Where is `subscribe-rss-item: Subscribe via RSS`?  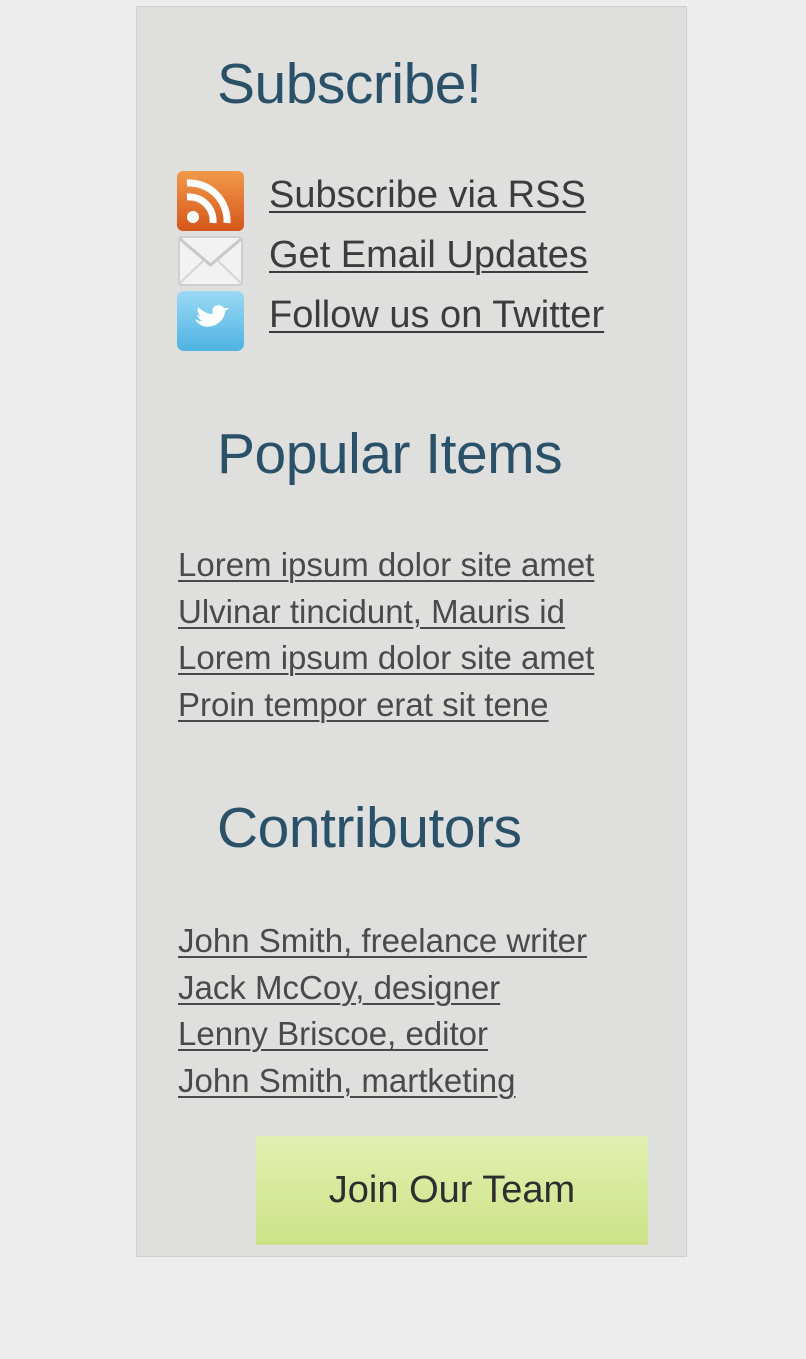 subscribe-rss-item: Subscribe via RSS is located at coordinates (417, 201).